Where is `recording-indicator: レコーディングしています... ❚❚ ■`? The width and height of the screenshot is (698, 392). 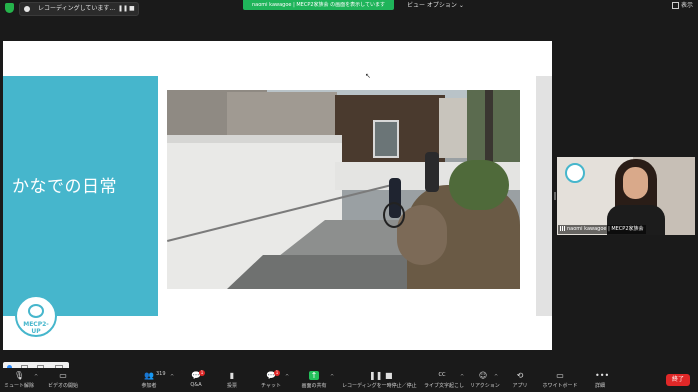
recording-indicator: レコーディングしています... ❚❚ ■ is located at coordinates (79, 9).